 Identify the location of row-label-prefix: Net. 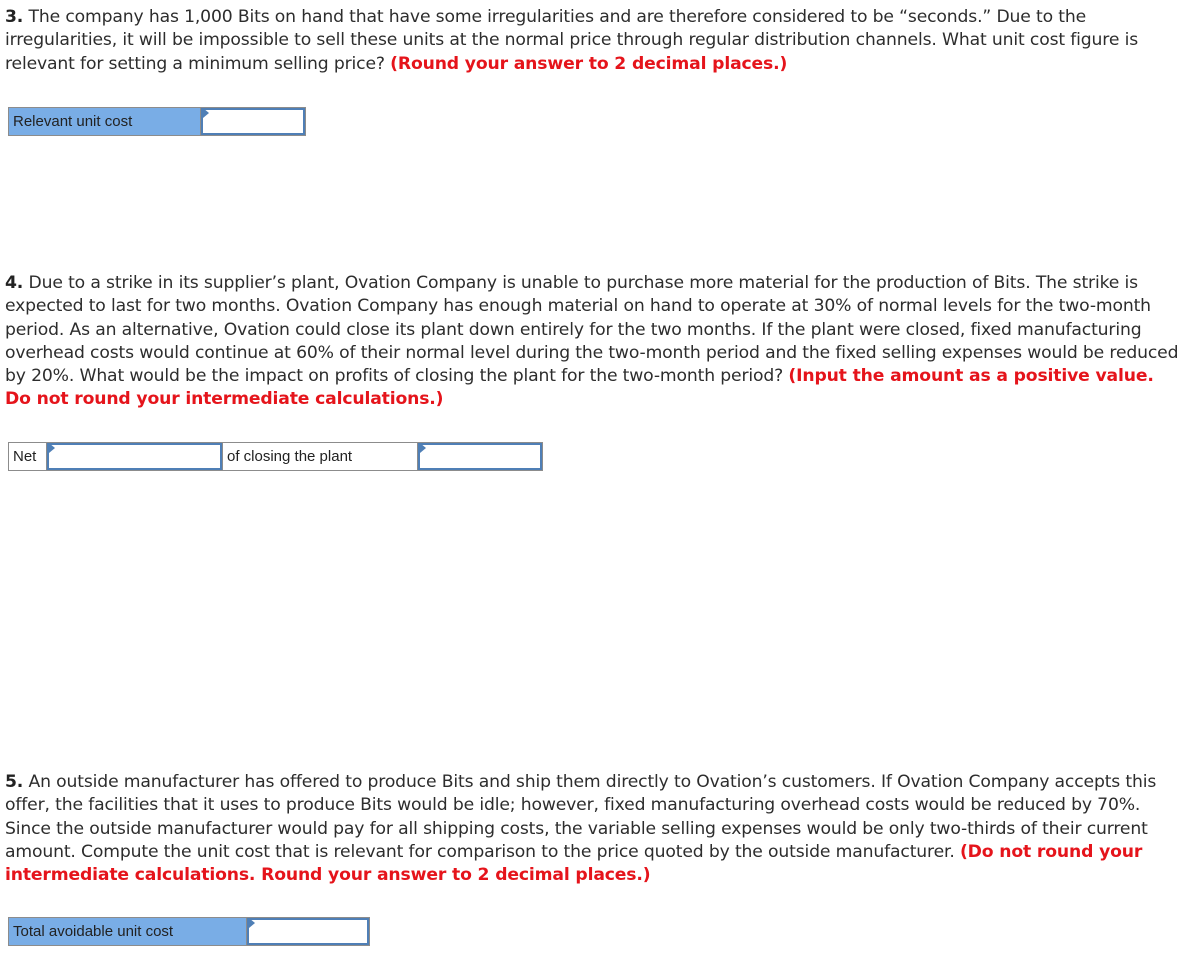
(27, 456).